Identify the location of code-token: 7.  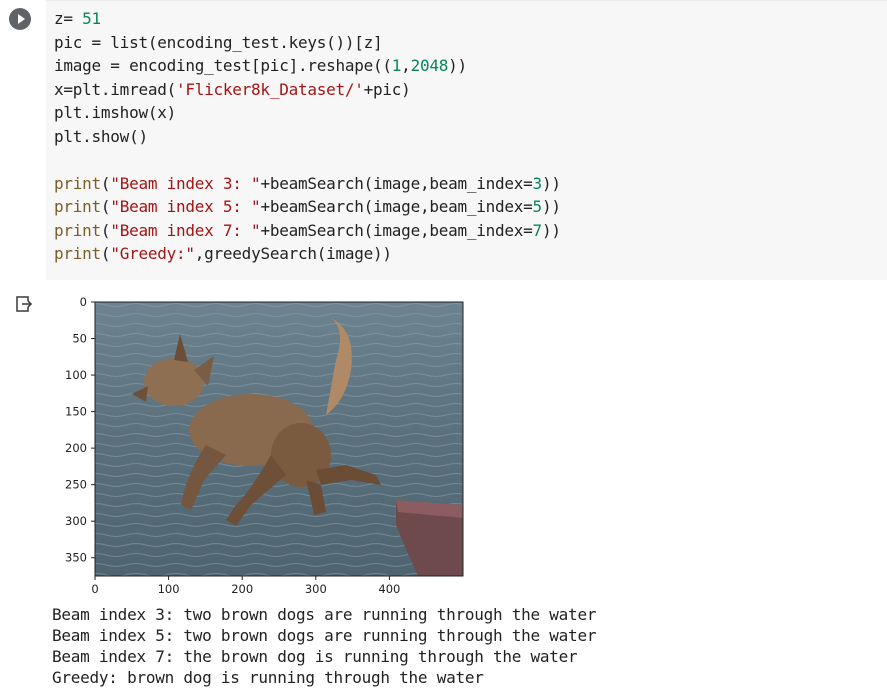
(537, 230).